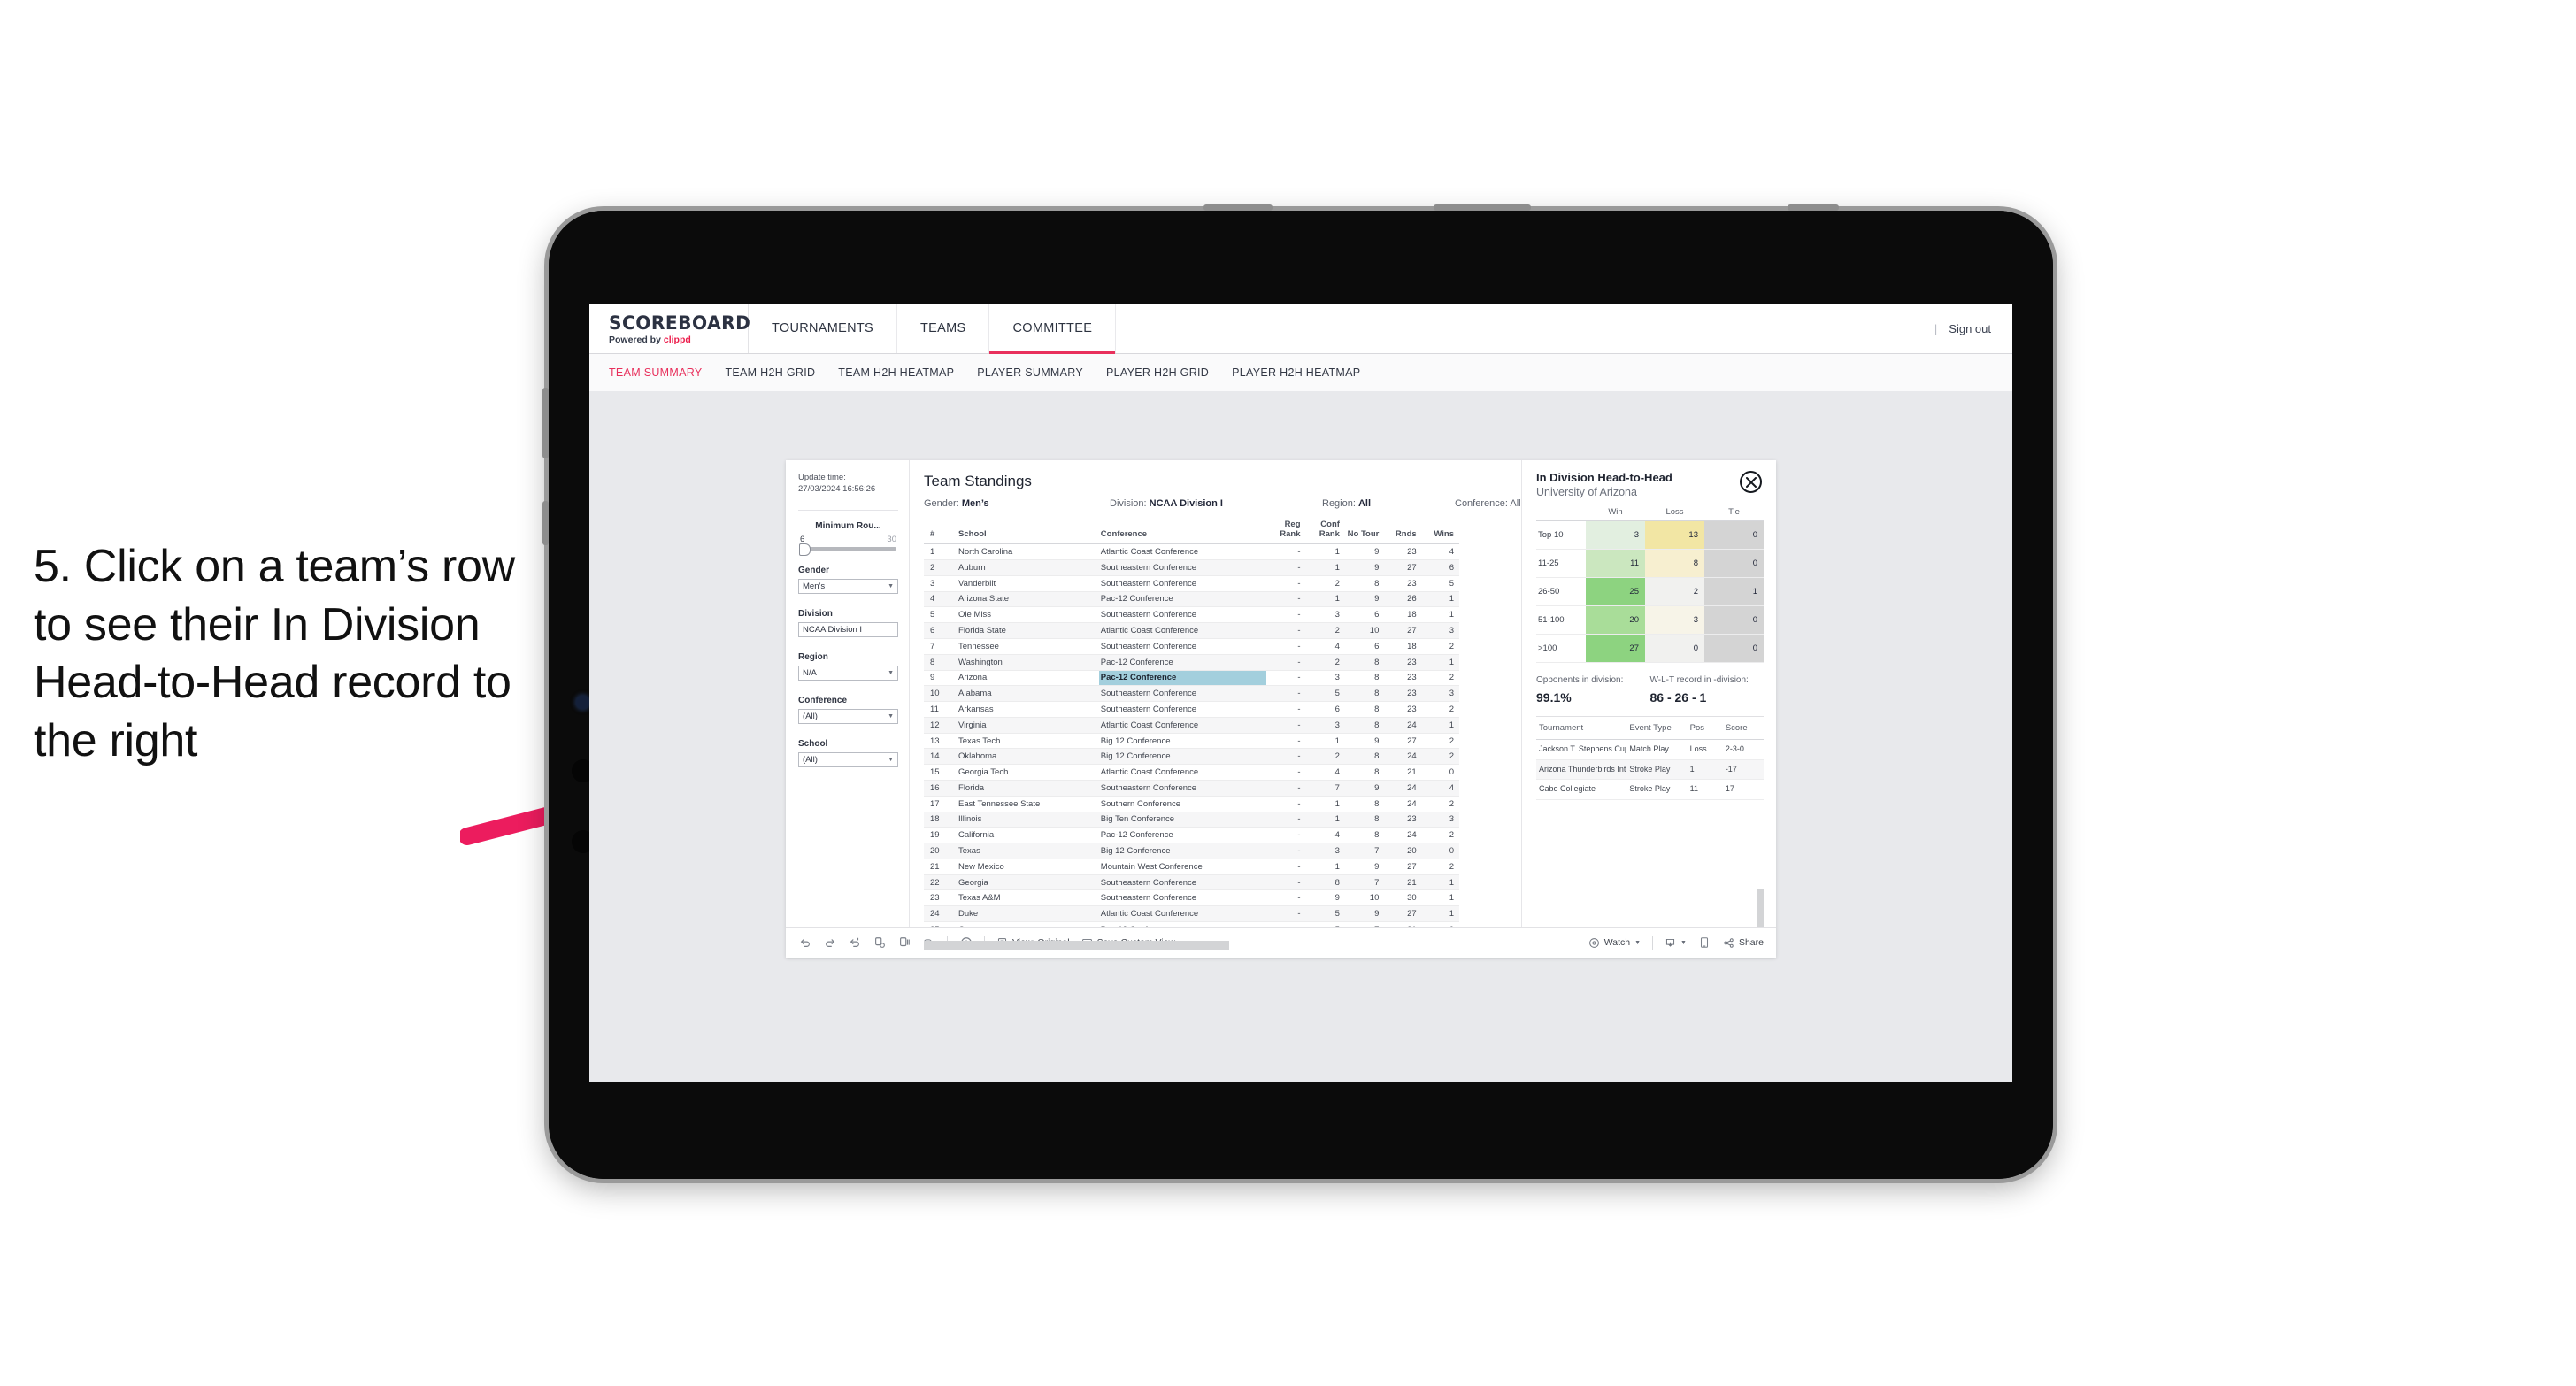  What do you see at coordinates (1615, 564) in the screenshot?
I see `h2h-cell-win: 11` at bounding box center [1615, 564].